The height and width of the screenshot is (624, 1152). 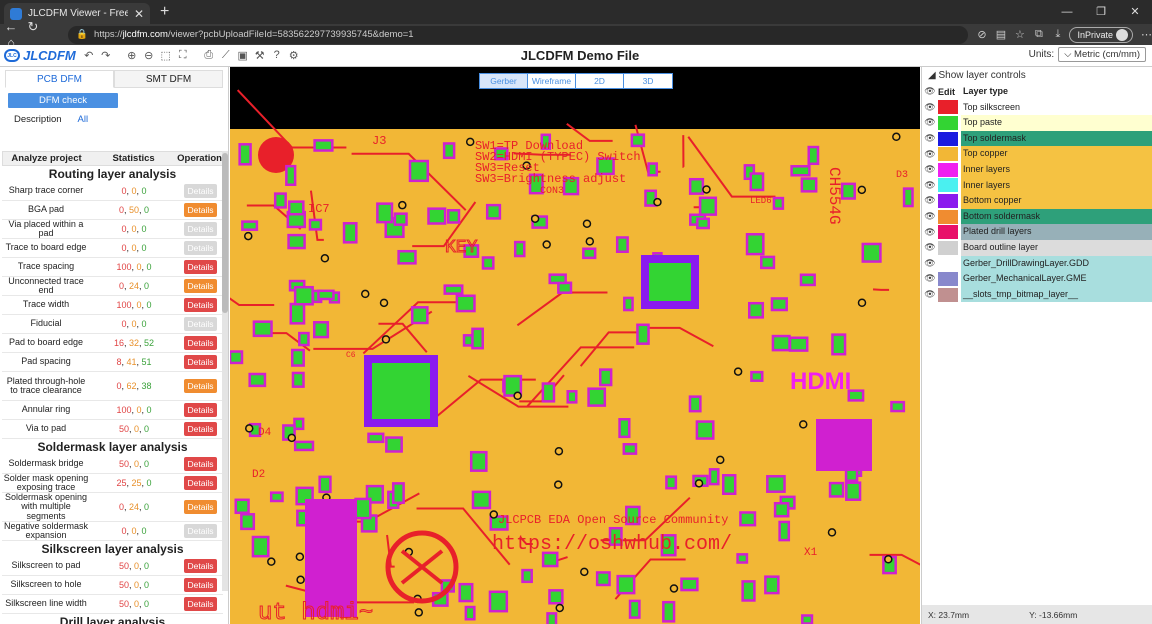 I want to click on more-menu-icon: ⋯, so click(x=1146, y=34).